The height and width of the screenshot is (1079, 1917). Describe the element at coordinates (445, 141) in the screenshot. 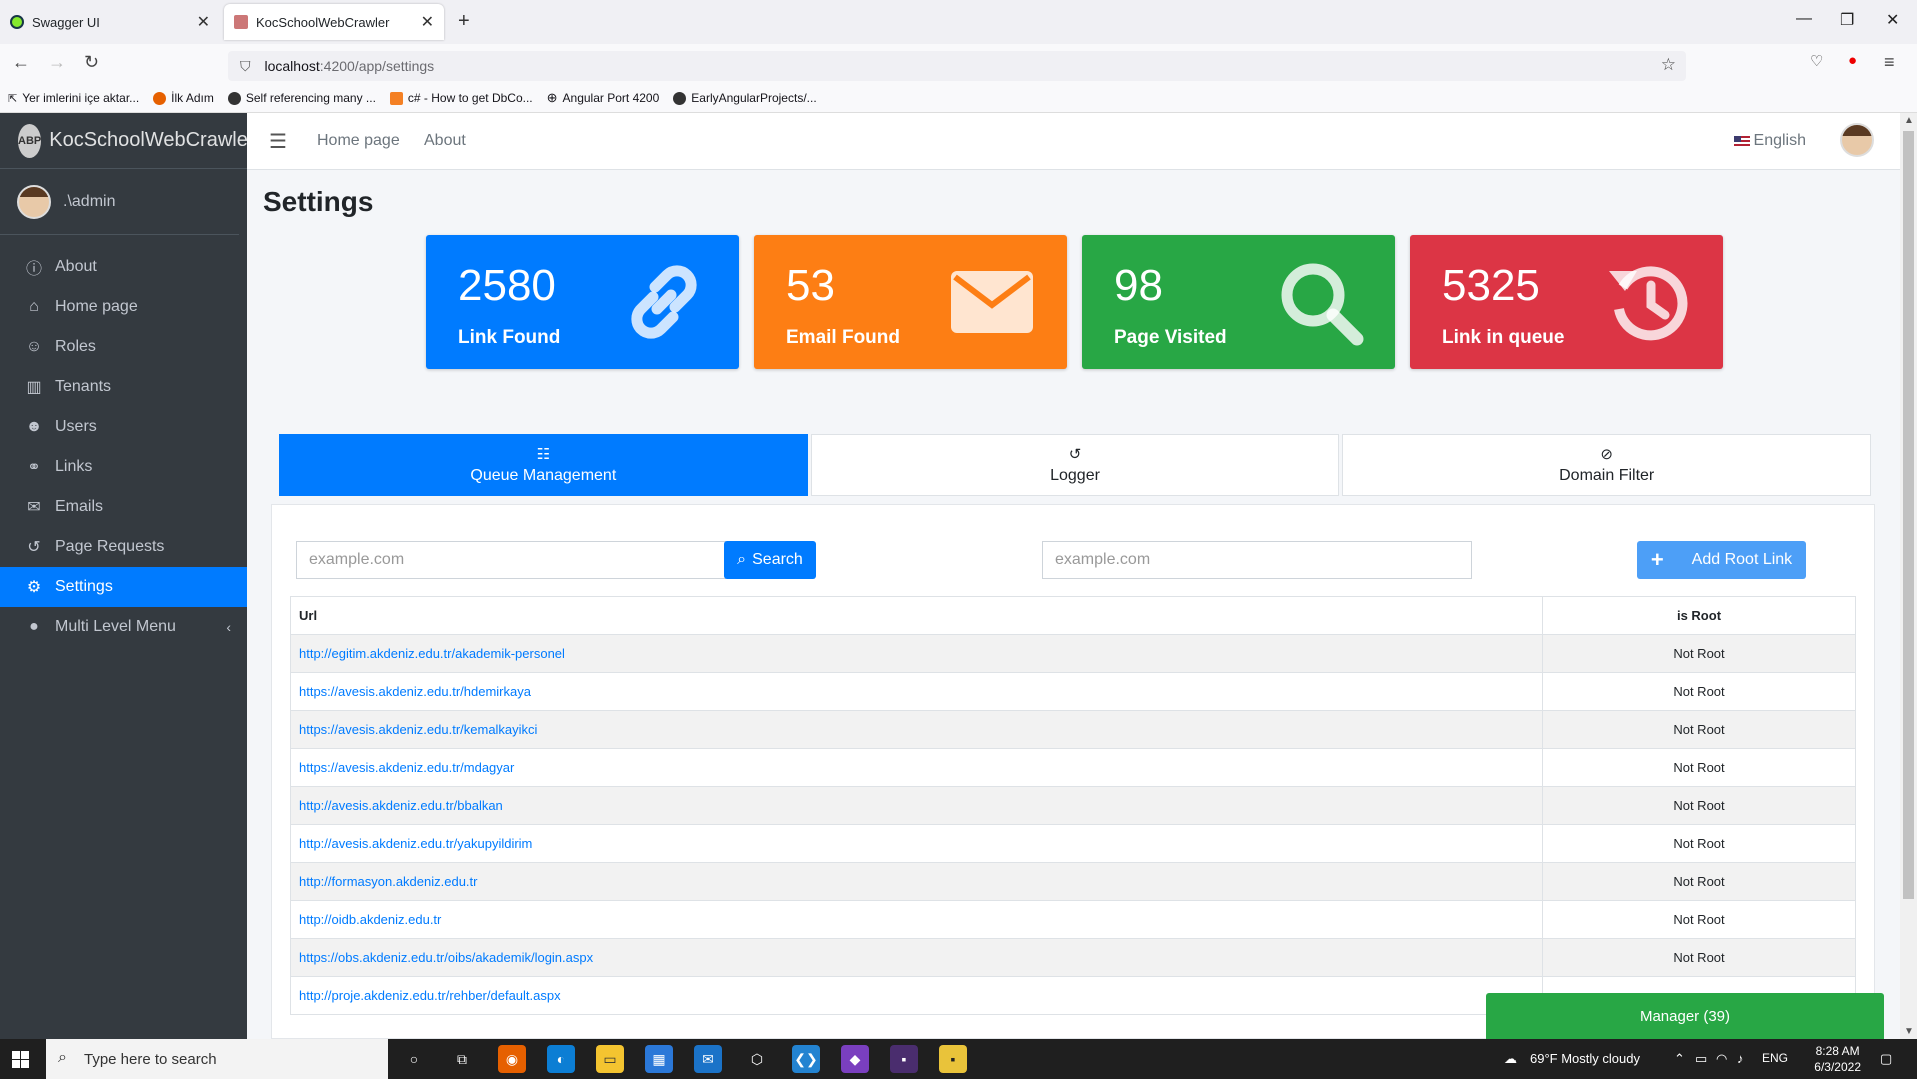

I see `nav-link-about: About` at that location.